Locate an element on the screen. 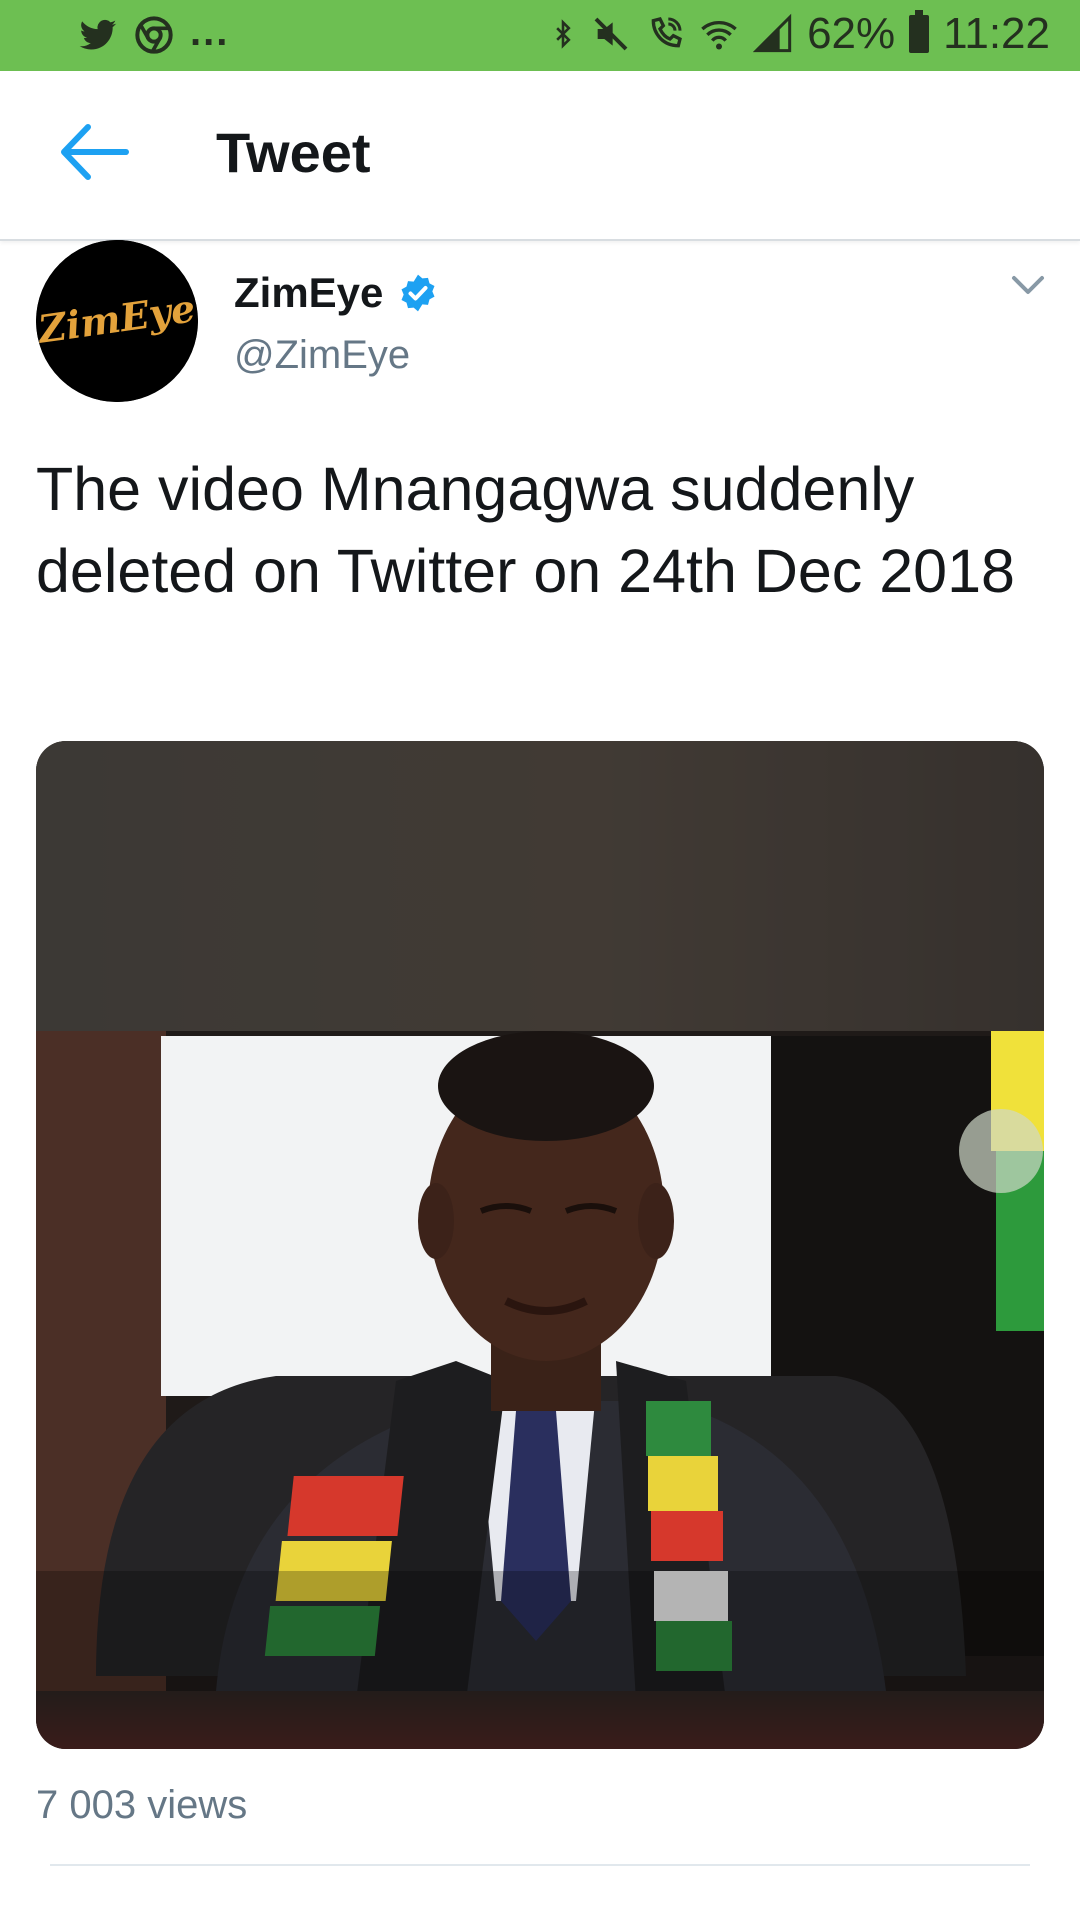  twitter-icon is located at coordinates (98, 34).